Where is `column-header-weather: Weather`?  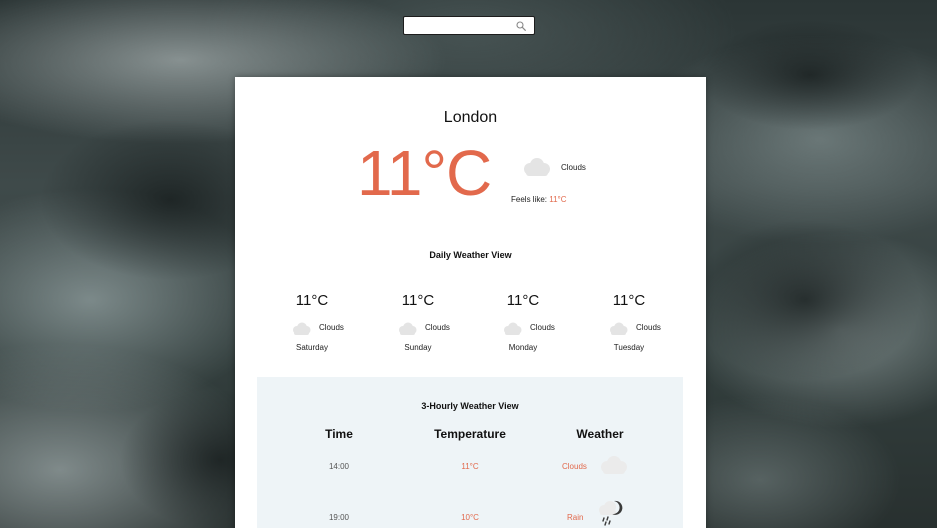 column-header-weather: Weather is located at coordinates (600, 434).